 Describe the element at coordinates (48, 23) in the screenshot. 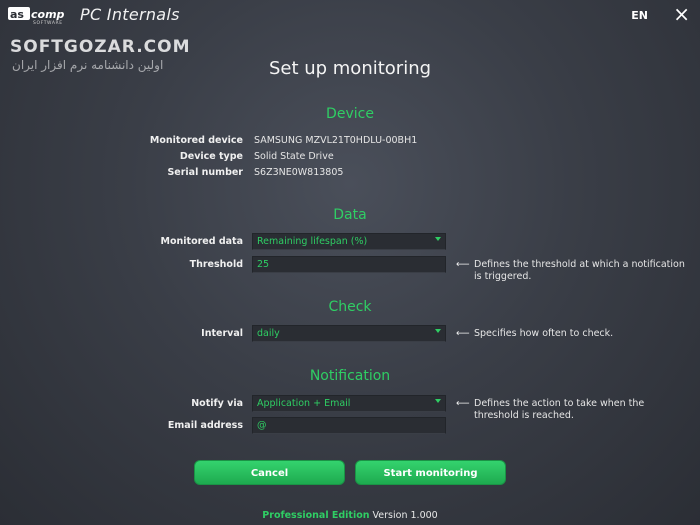

I see `svg-text: SOFTWARE` at that location.